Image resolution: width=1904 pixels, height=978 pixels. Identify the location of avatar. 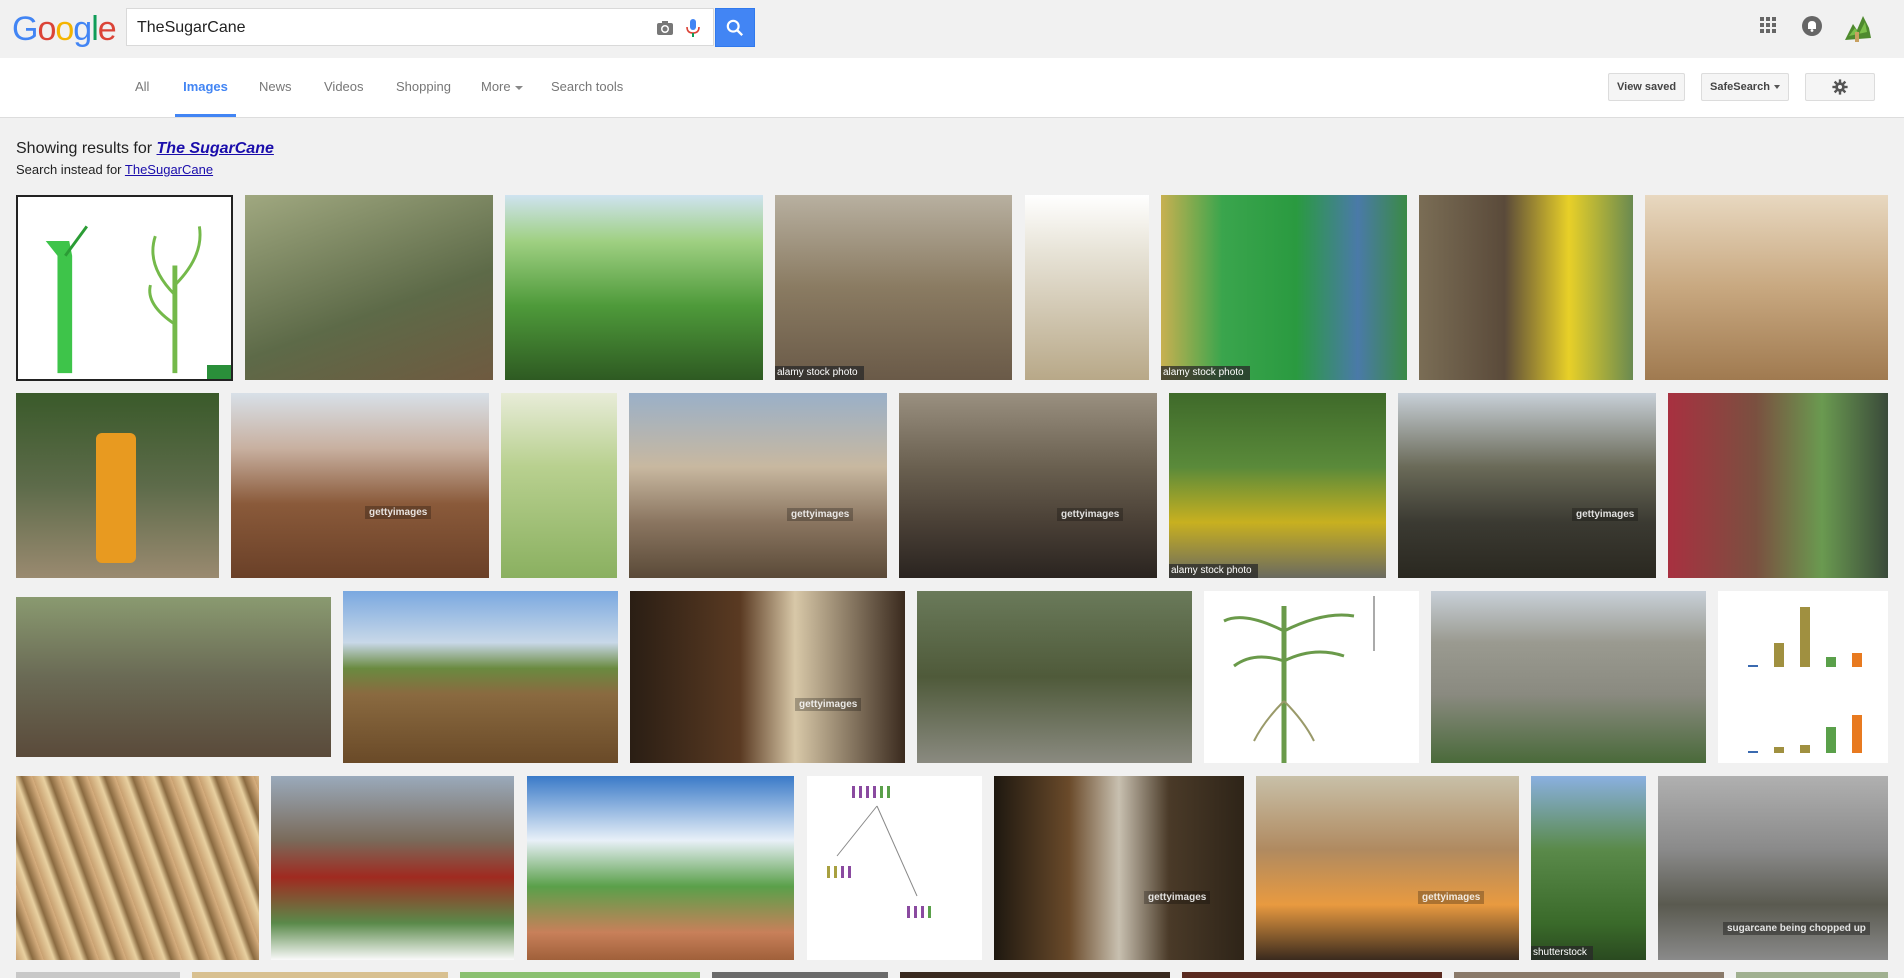
(1858, 27).